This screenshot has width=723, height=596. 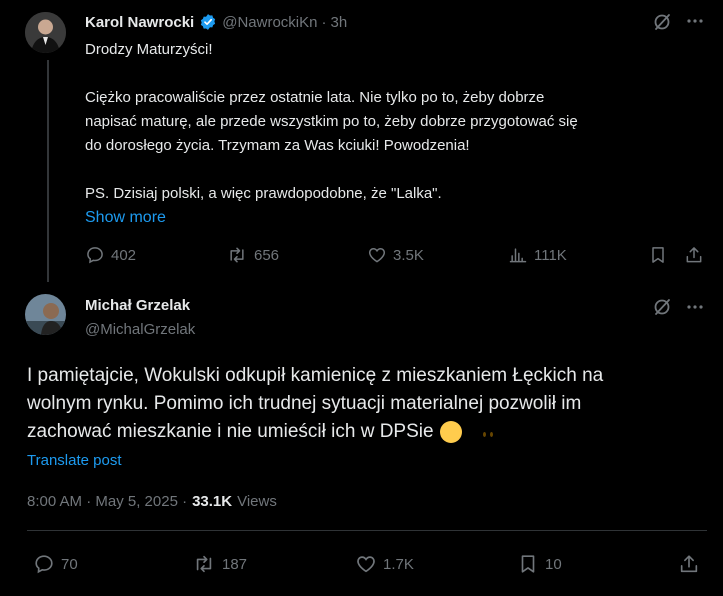 I want to click on author-name: Karol Nawrocki, so click(x=139, y=22).